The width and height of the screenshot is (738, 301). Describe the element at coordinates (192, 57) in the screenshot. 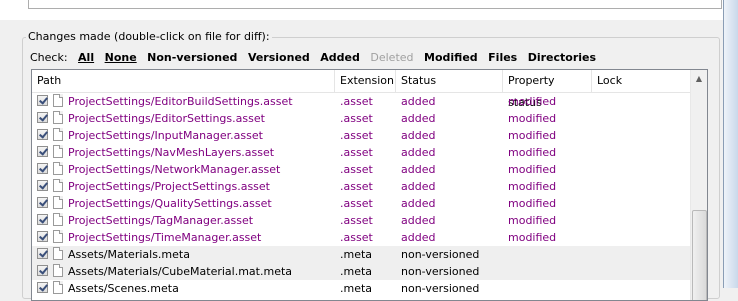

I see `check-non-versioned-link: Non-versioned` at that location.